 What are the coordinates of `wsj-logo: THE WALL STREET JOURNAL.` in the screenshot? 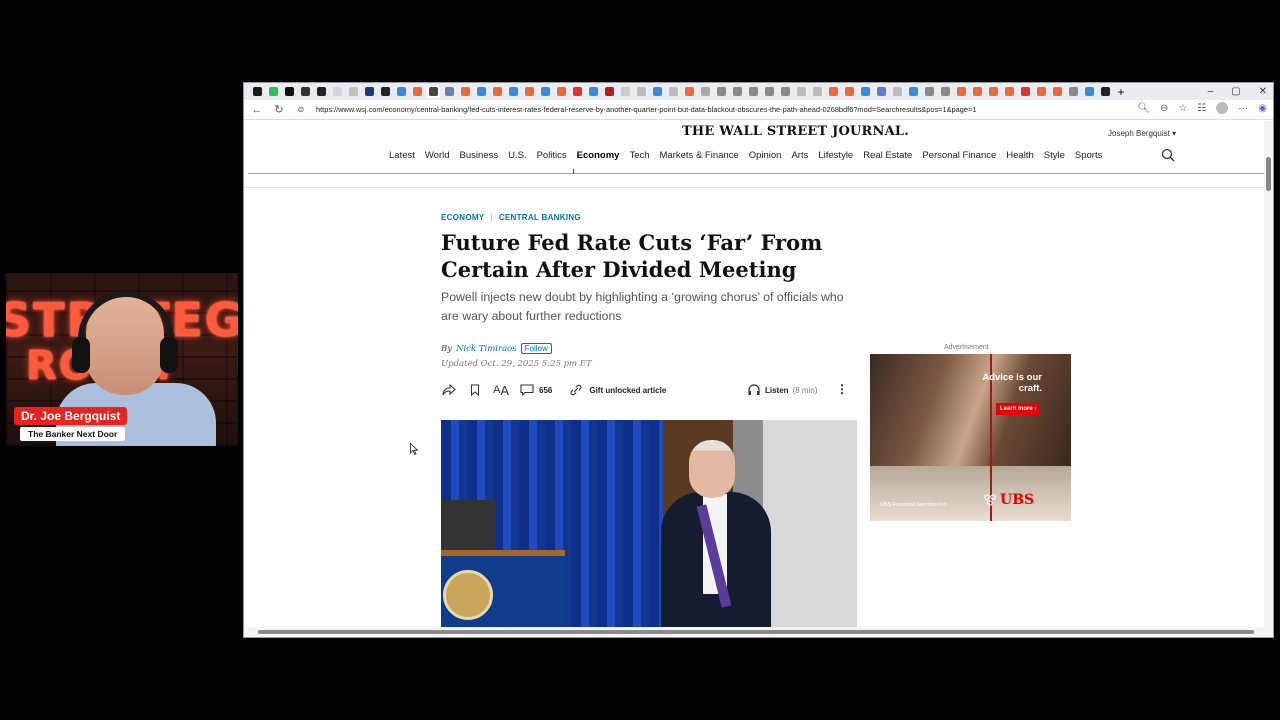 It's located at (795, 131).